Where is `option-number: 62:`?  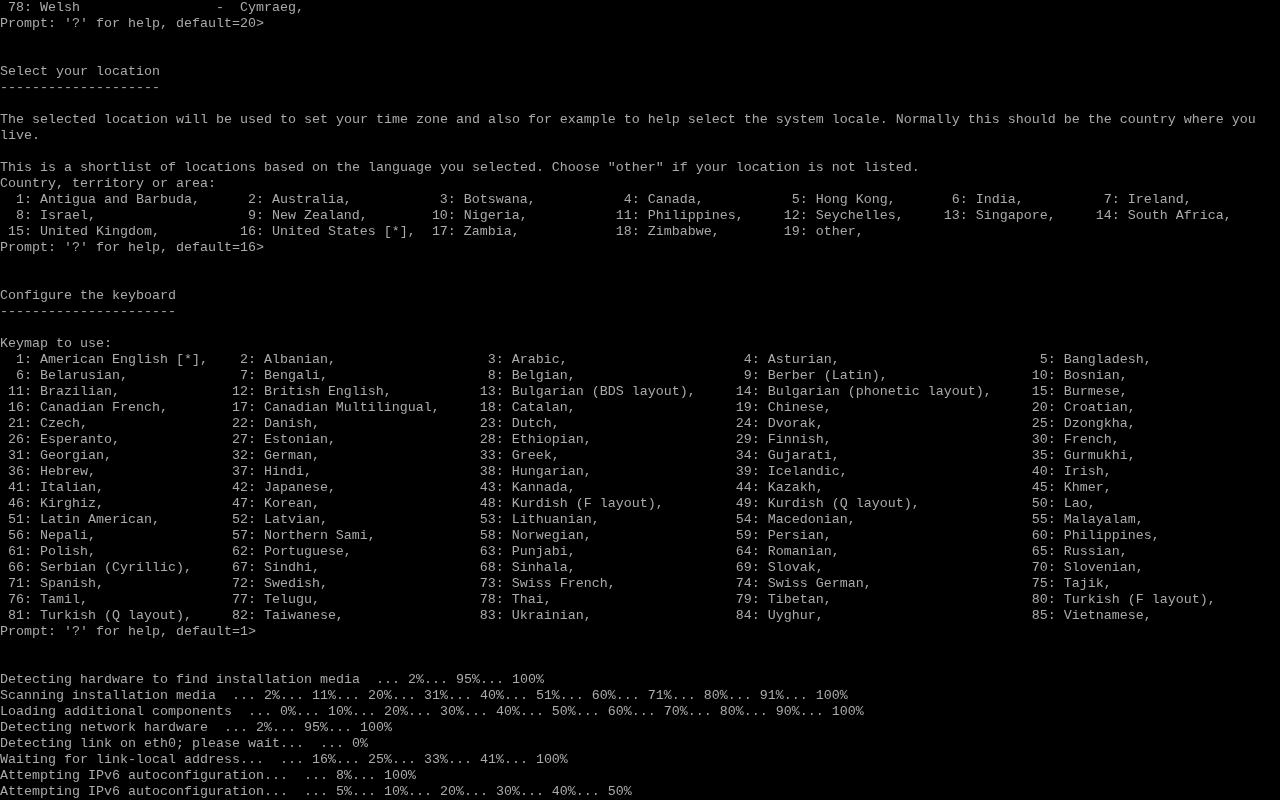 option-number: 62: is located at coordinates (243, 552).